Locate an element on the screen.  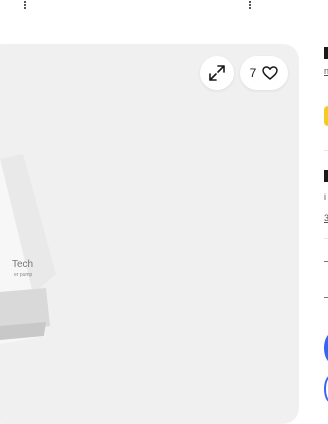
product-sub-label: er pump is located at coordinates (23, 275).